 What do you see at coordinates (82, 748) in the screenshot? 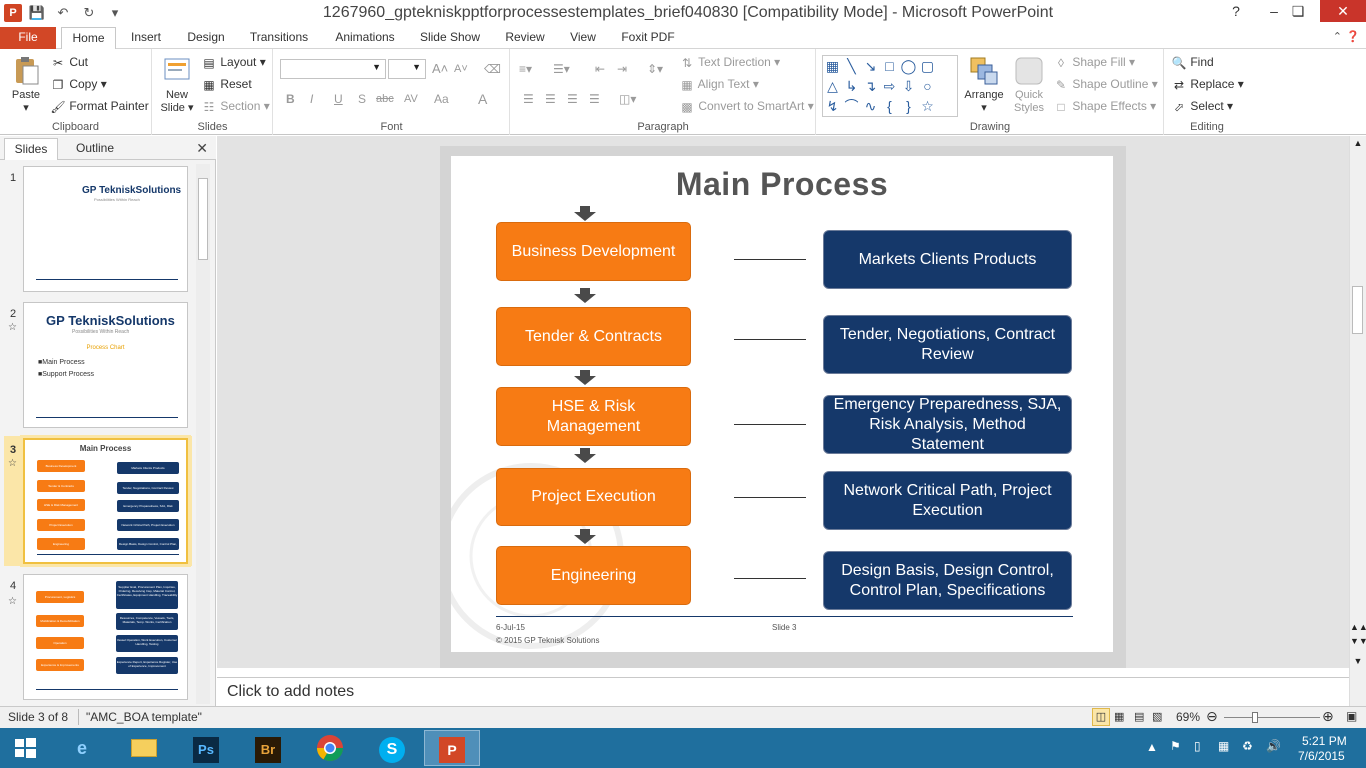
I see `taskbar-internet-explorer: e` at bounding box center [82, 748].